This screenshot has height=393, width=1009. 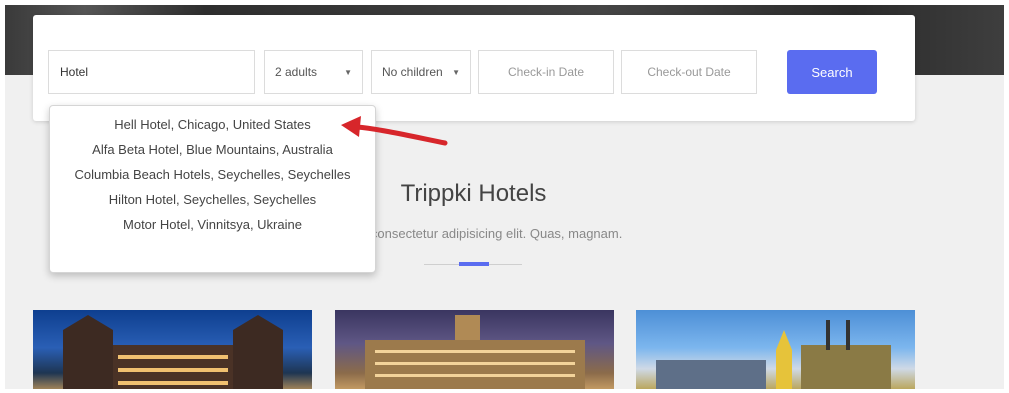 I want to click on destination-value: Hotel, so click(x=74, y=72).